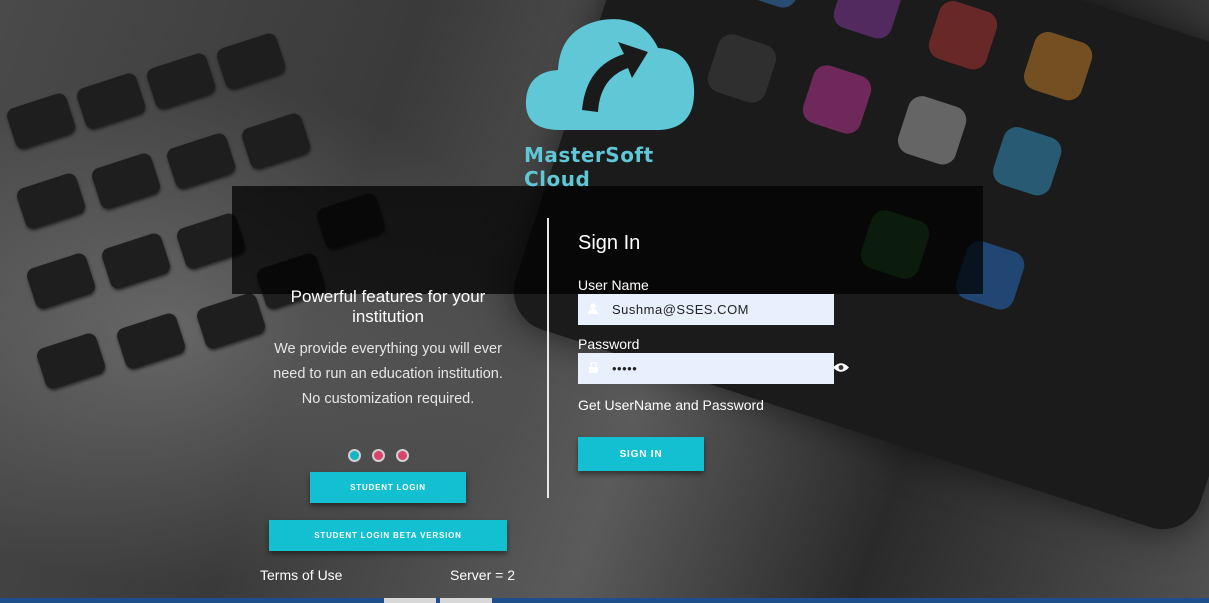 This screenshot has width=1209, height=603. What do you see at coordinates (388, 535) in the screenshot?
I see `student-login-beta-button: STUDENT LOGIN BETA VERSION` at bounding box center [388, 535].